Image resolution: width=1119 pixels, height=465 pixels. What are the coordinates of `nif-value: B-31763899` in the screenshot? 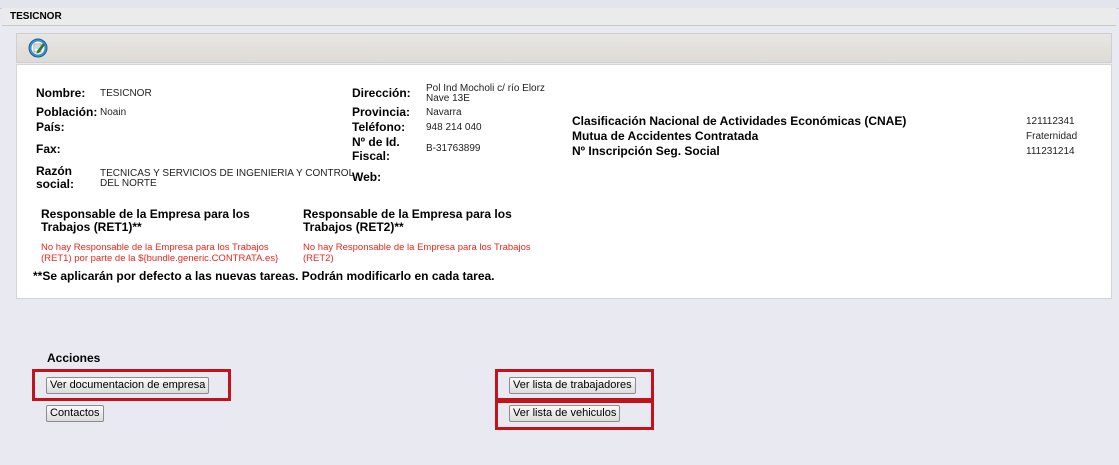 It's located at (453, 148).